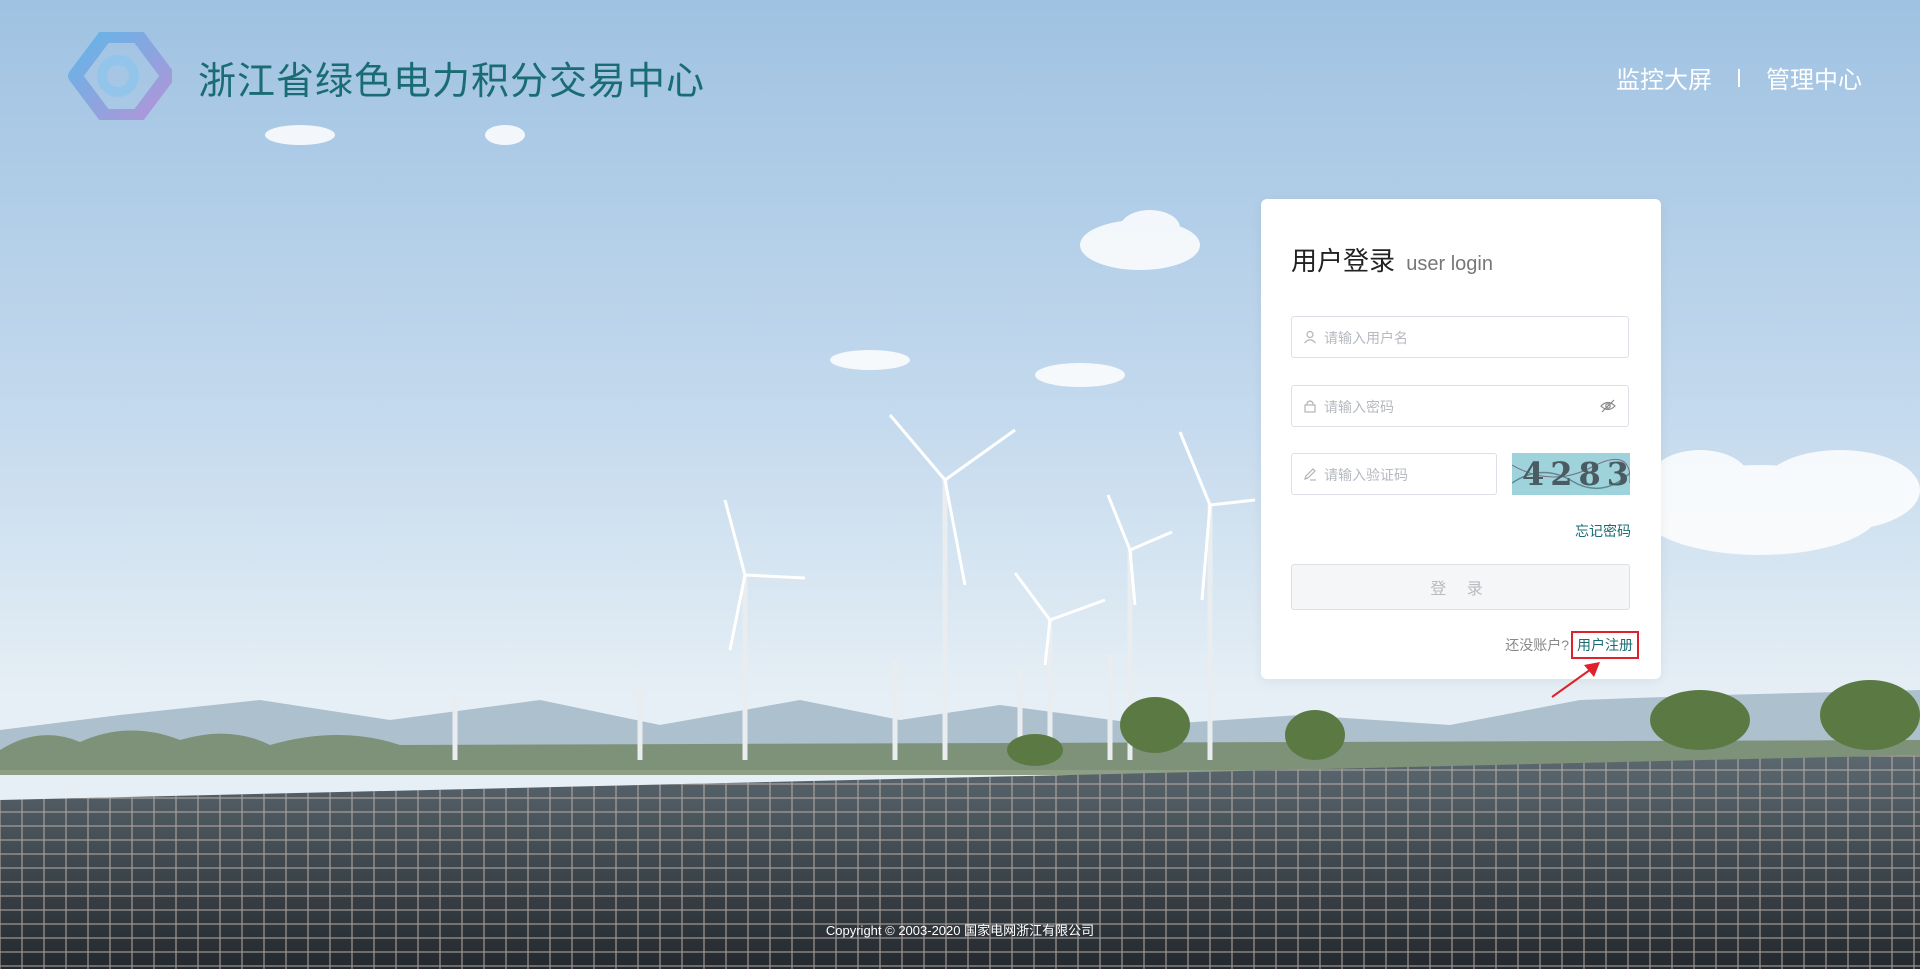 This screenshot has height=969, width=1920. What do you see at coordinates (1537, 645) in the screenshot?
I see `no-account-text: 还没账户?` at bounding box center [1537, 645].